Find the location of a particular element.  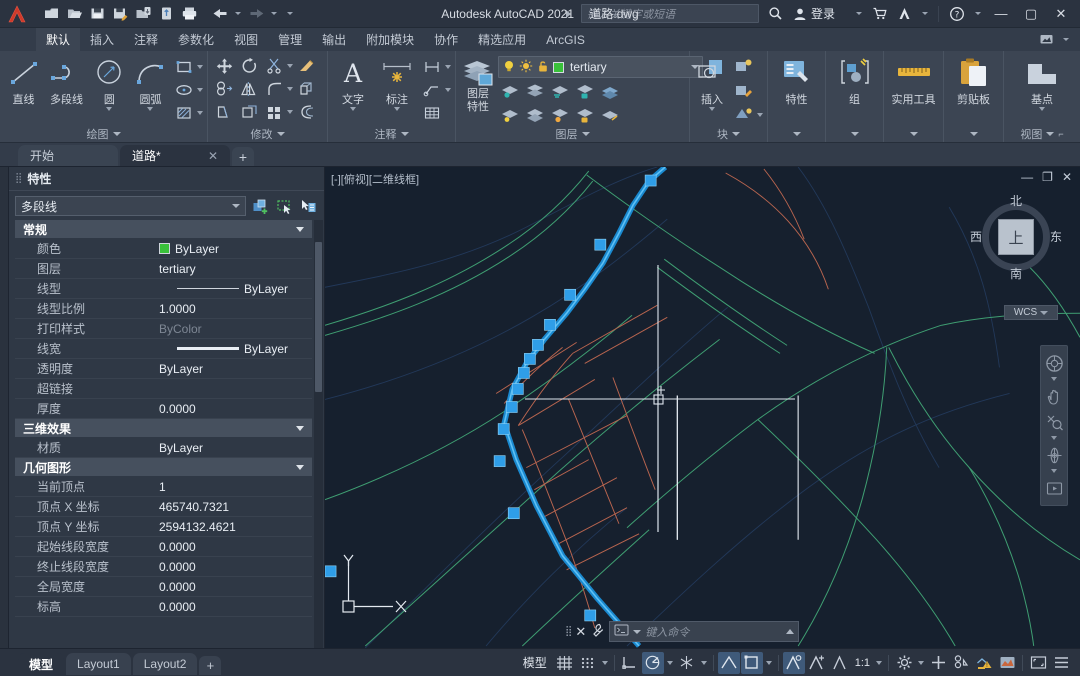

block-panel-caret-icon is located at coordinates (736, 134).